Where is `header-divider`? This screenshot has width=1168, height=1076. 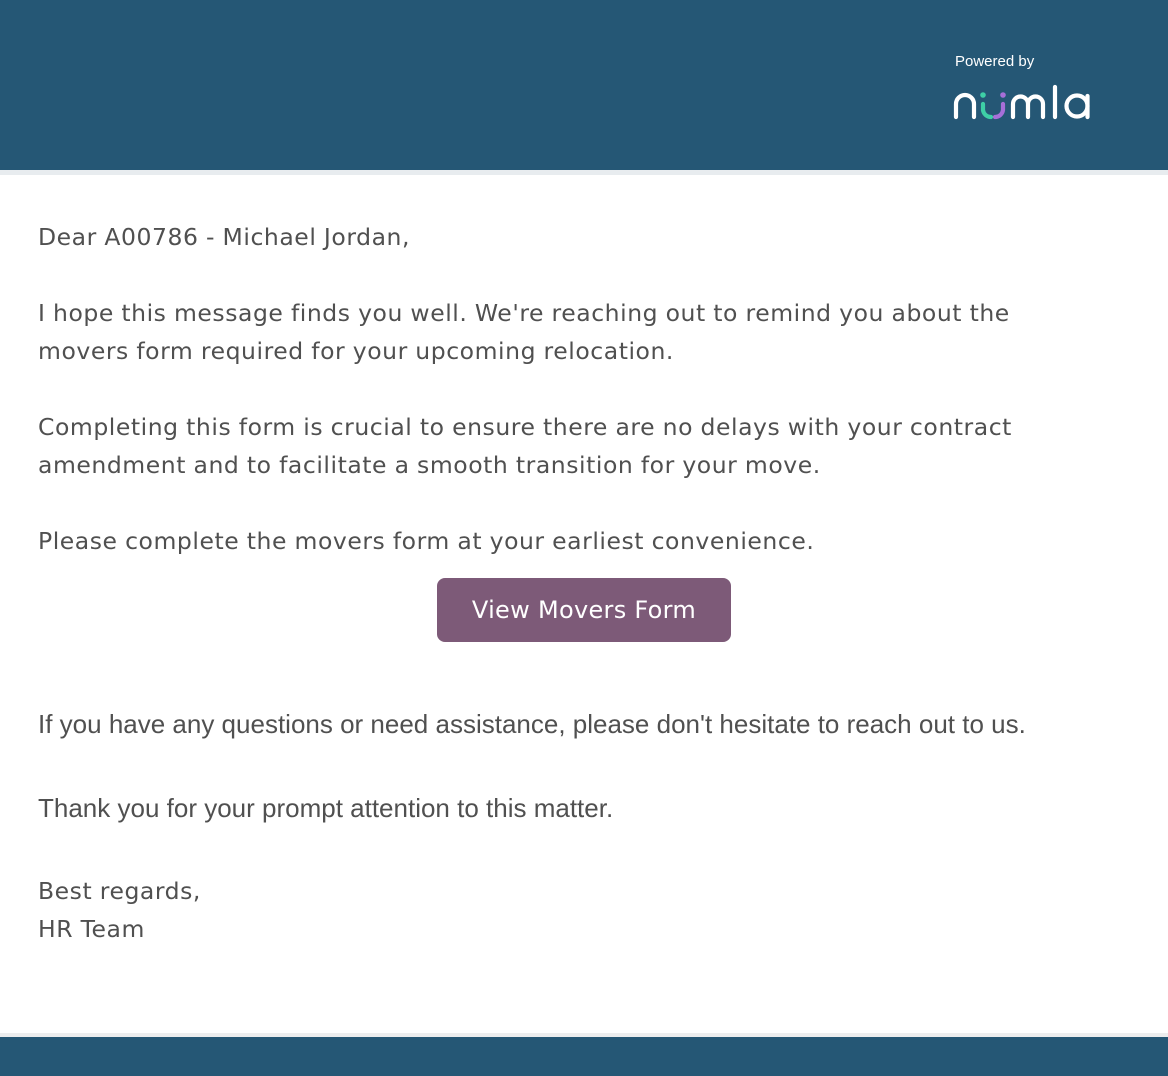
header-divider is located at coordinates (584, 172).